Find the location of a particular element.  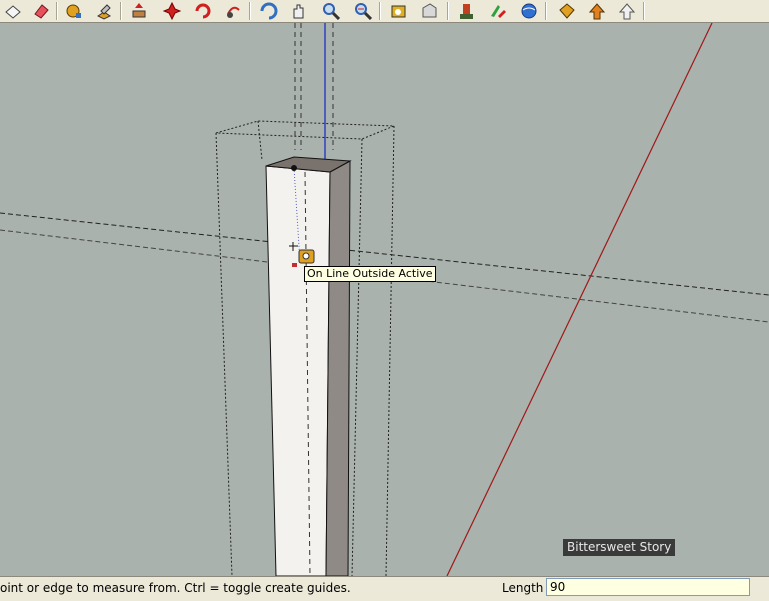

axes-icon is located at coordinates (597, 11).